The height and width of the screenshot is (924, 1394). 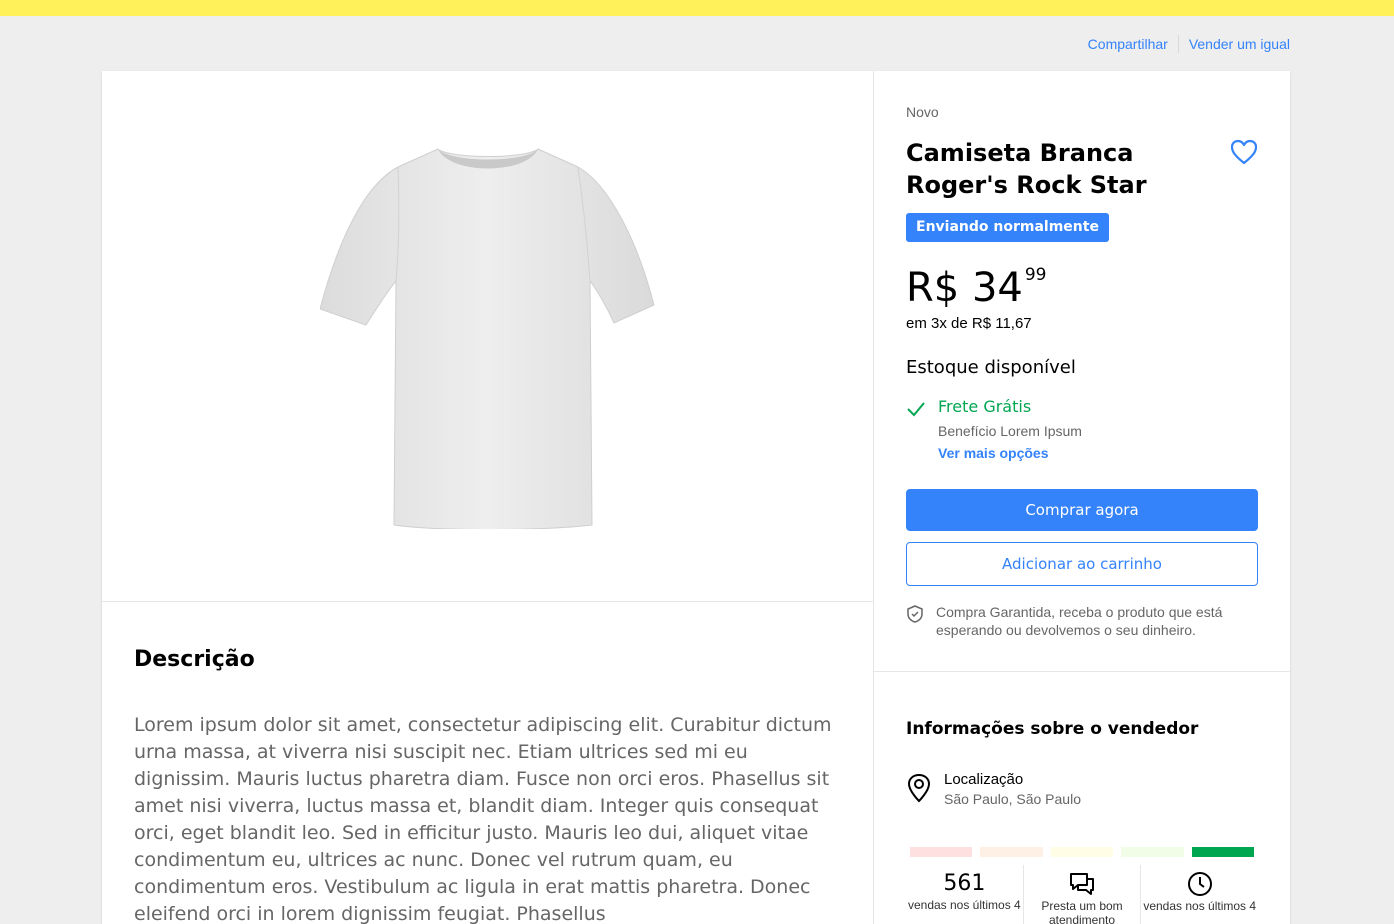 I want to click on buy-now-button: Comprar agora, so click(x=1082, y=510).